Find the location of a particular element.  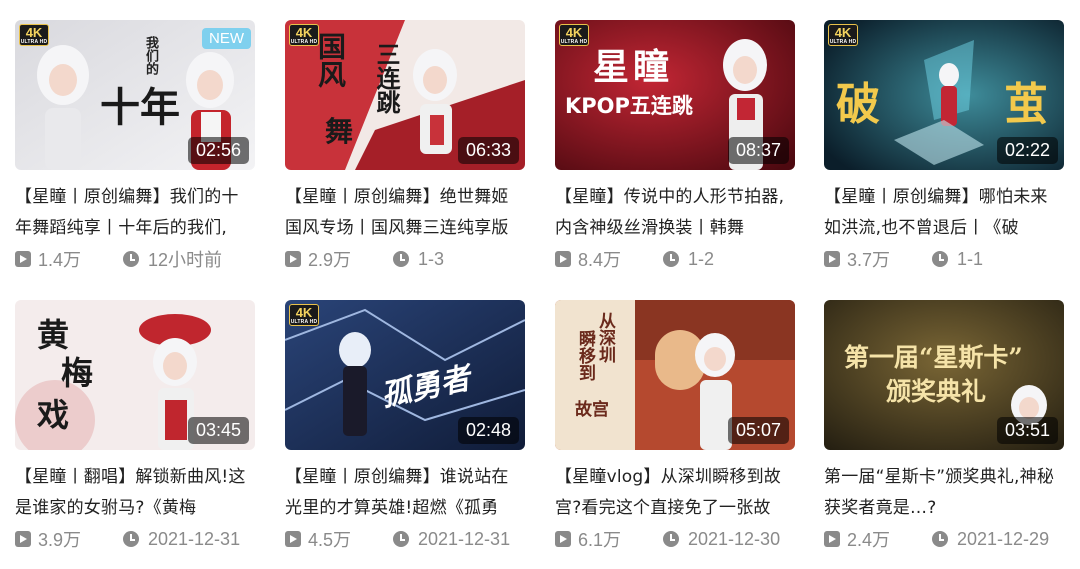

thumbnail-caption: 梅 is located at coordinates (77, 373).